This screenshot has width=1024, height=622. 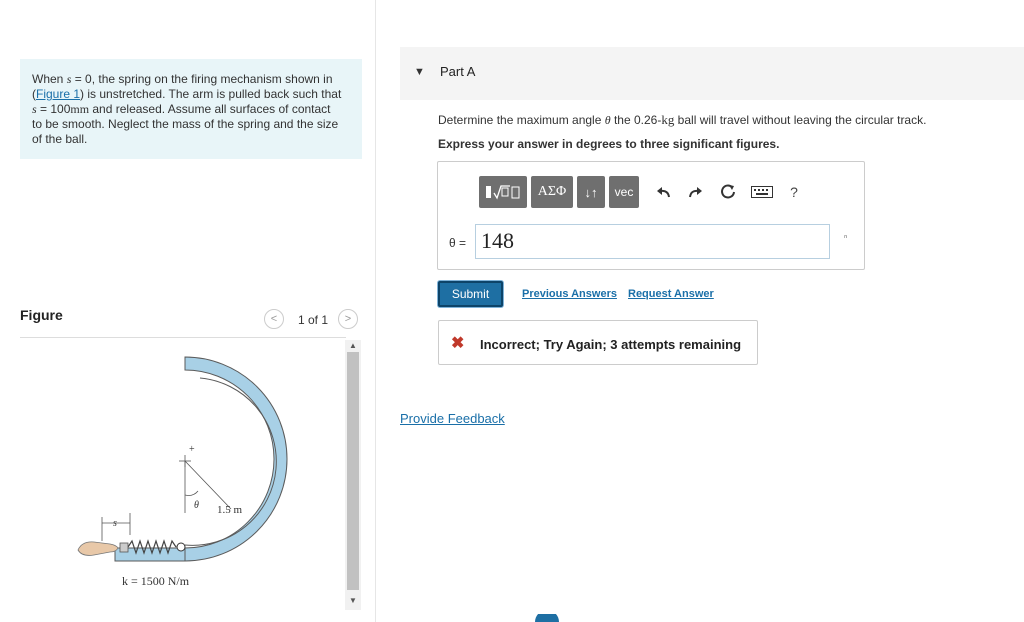 I want to click on redo-icon, so click(x=695, y=192).